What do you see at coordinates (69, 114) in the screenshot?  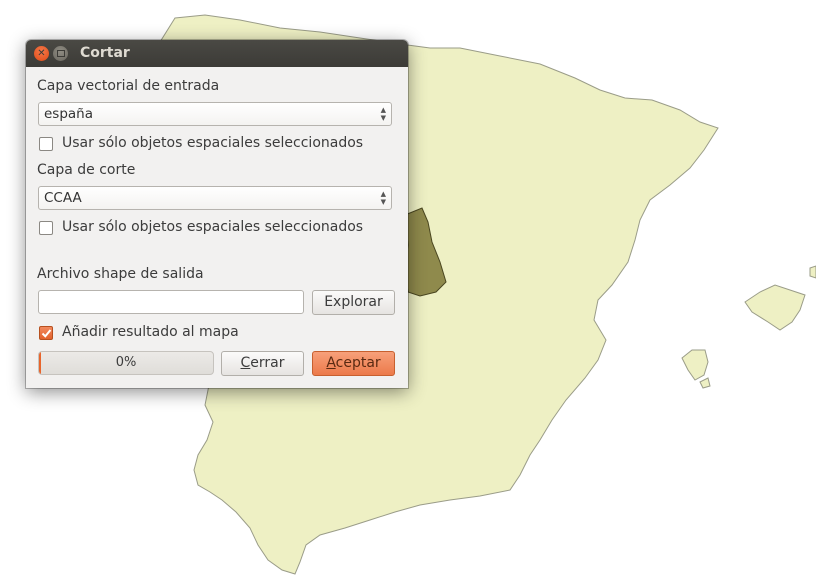 I see `input-layer-value: españa` at bounding box center [69, 114].